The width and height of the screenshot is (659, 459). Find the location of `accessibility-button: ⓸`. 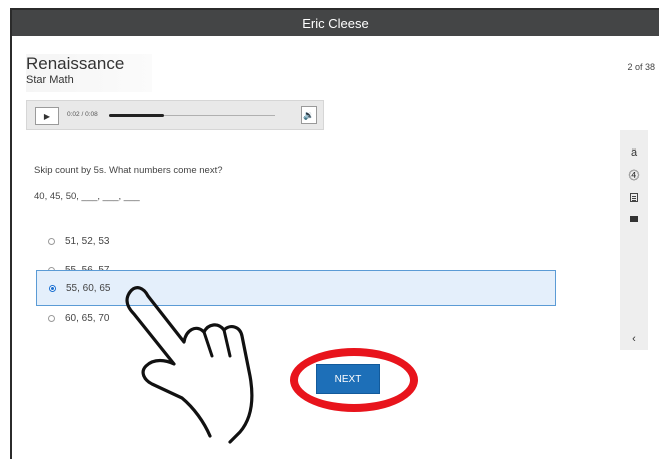

accessibility-button: ⓸ is located at coordinates (634, 175).